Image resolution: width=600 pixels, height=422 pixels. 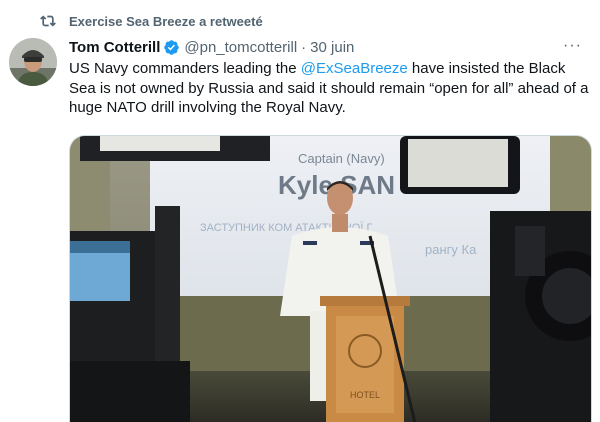 What do you see at coordinates (172, 47) in the screenshot?
I see `verified-badge-icon` at bounding box center [172, 47].